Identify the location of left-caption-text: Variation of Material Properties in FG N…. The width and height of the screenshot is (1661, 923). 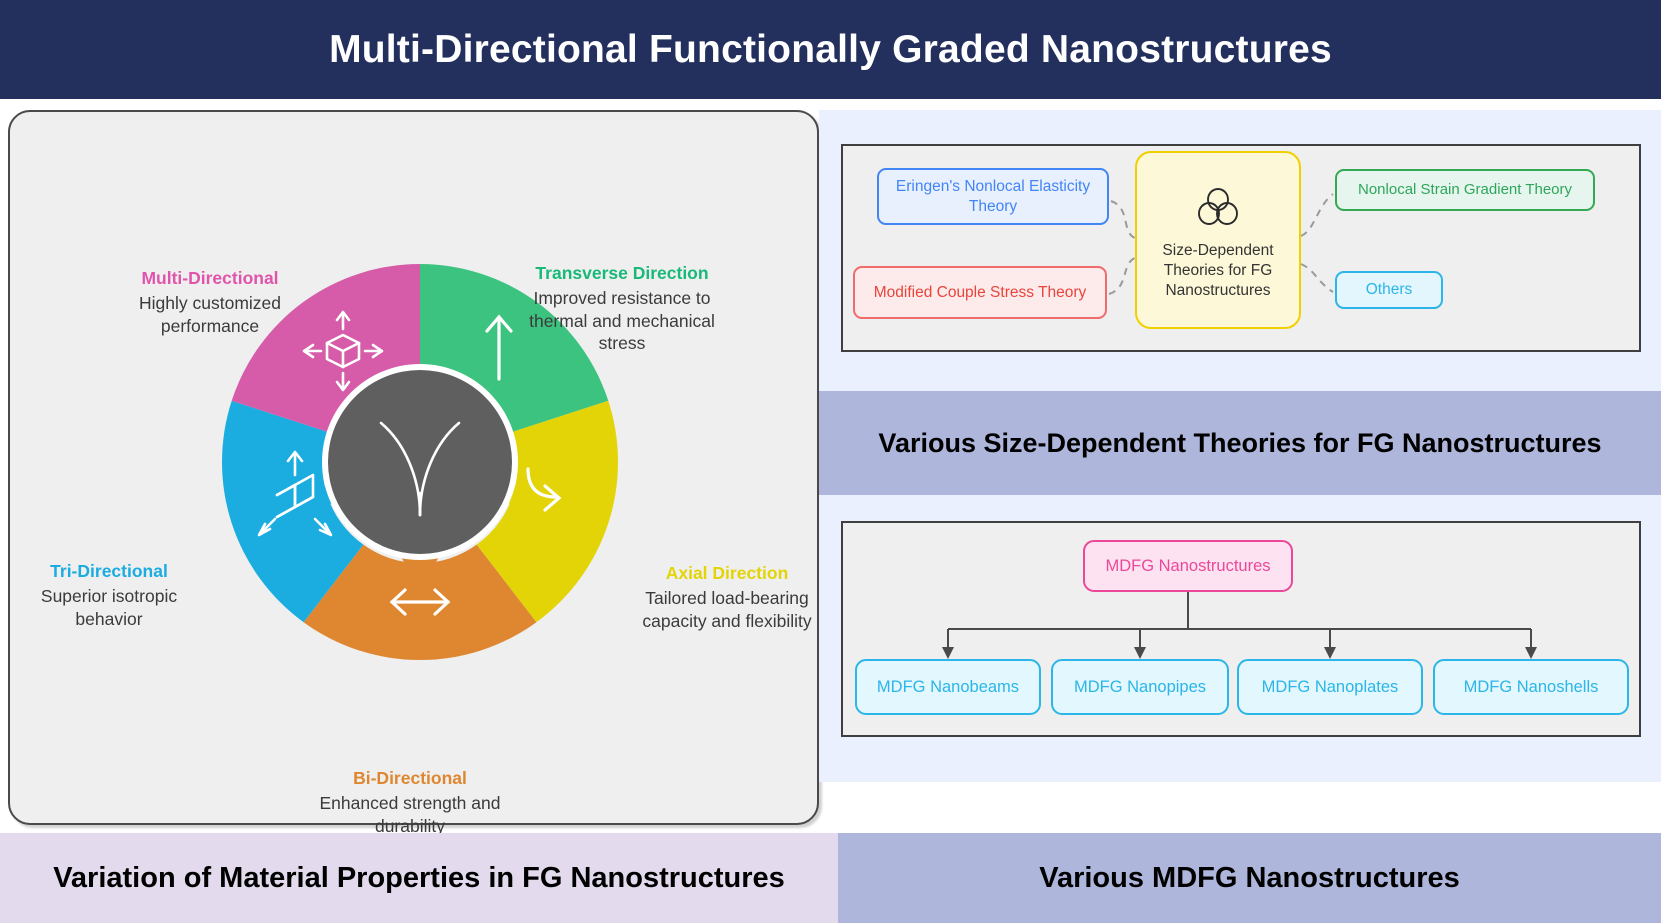
(419, 877).